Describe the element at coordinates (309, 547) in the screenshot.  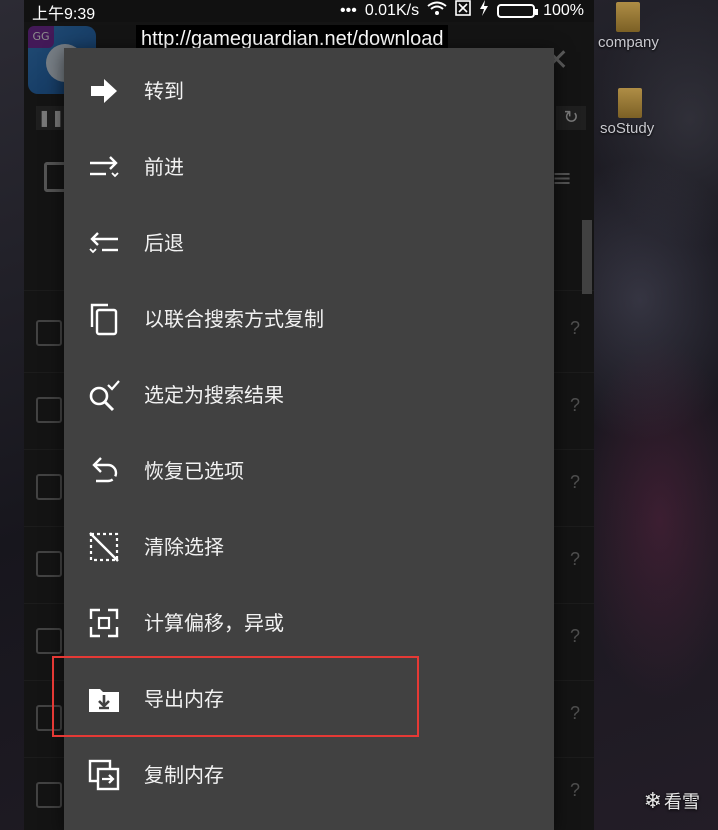
I see `menu-item-clear-selection: 清除选择` at that location.